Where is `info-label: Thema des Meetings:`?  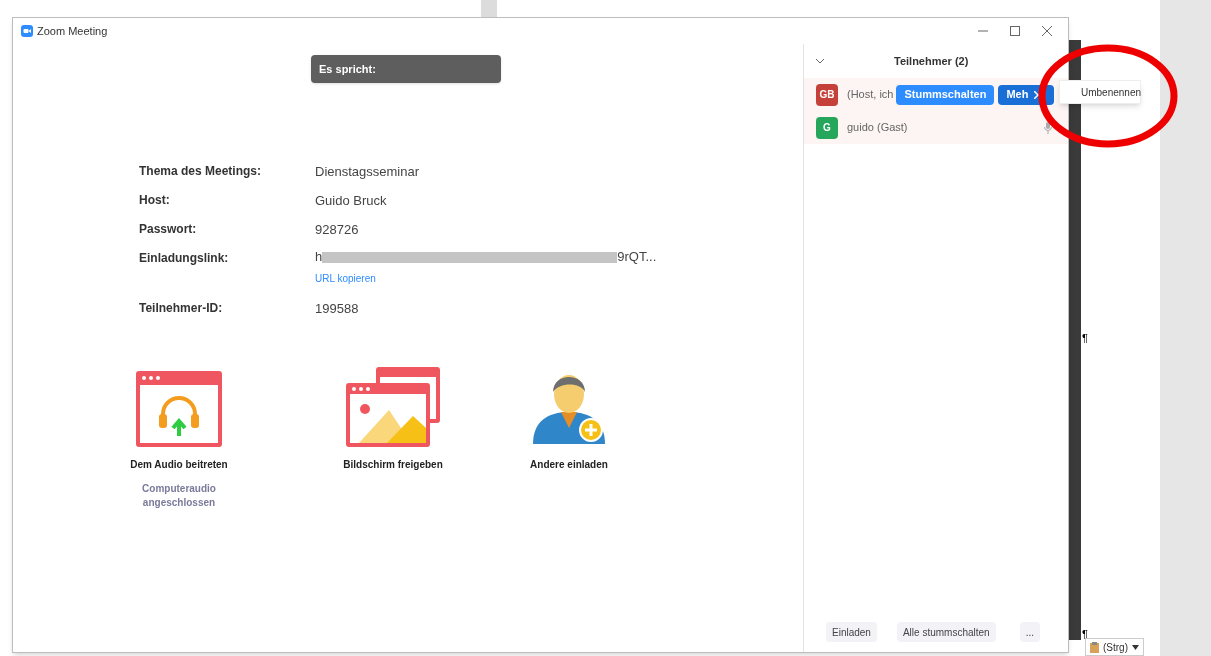
info-label: Thema des Meetings: is located at coordinates (201, 171).